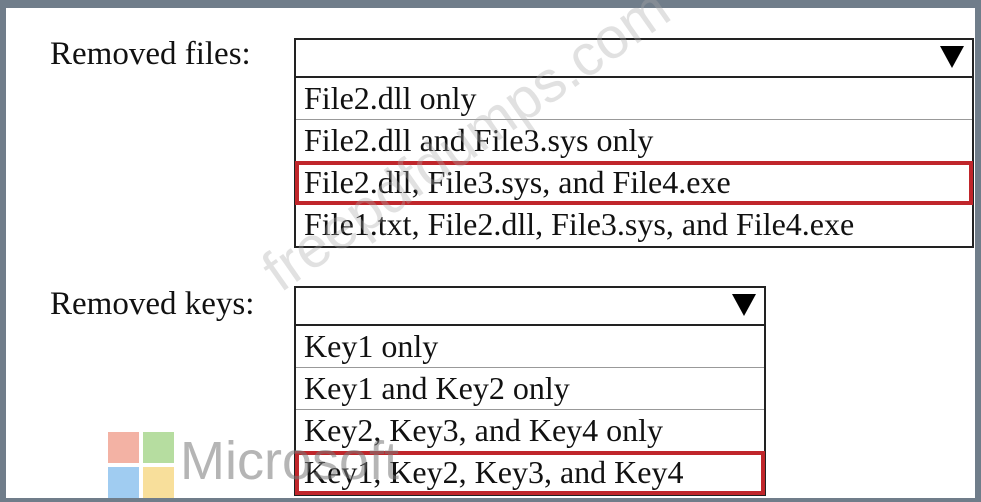 This screenshot has height=502, width=981. Describe the element at coordinates (123, 447) in the screenshot. I see `logo-square-red` at that location.